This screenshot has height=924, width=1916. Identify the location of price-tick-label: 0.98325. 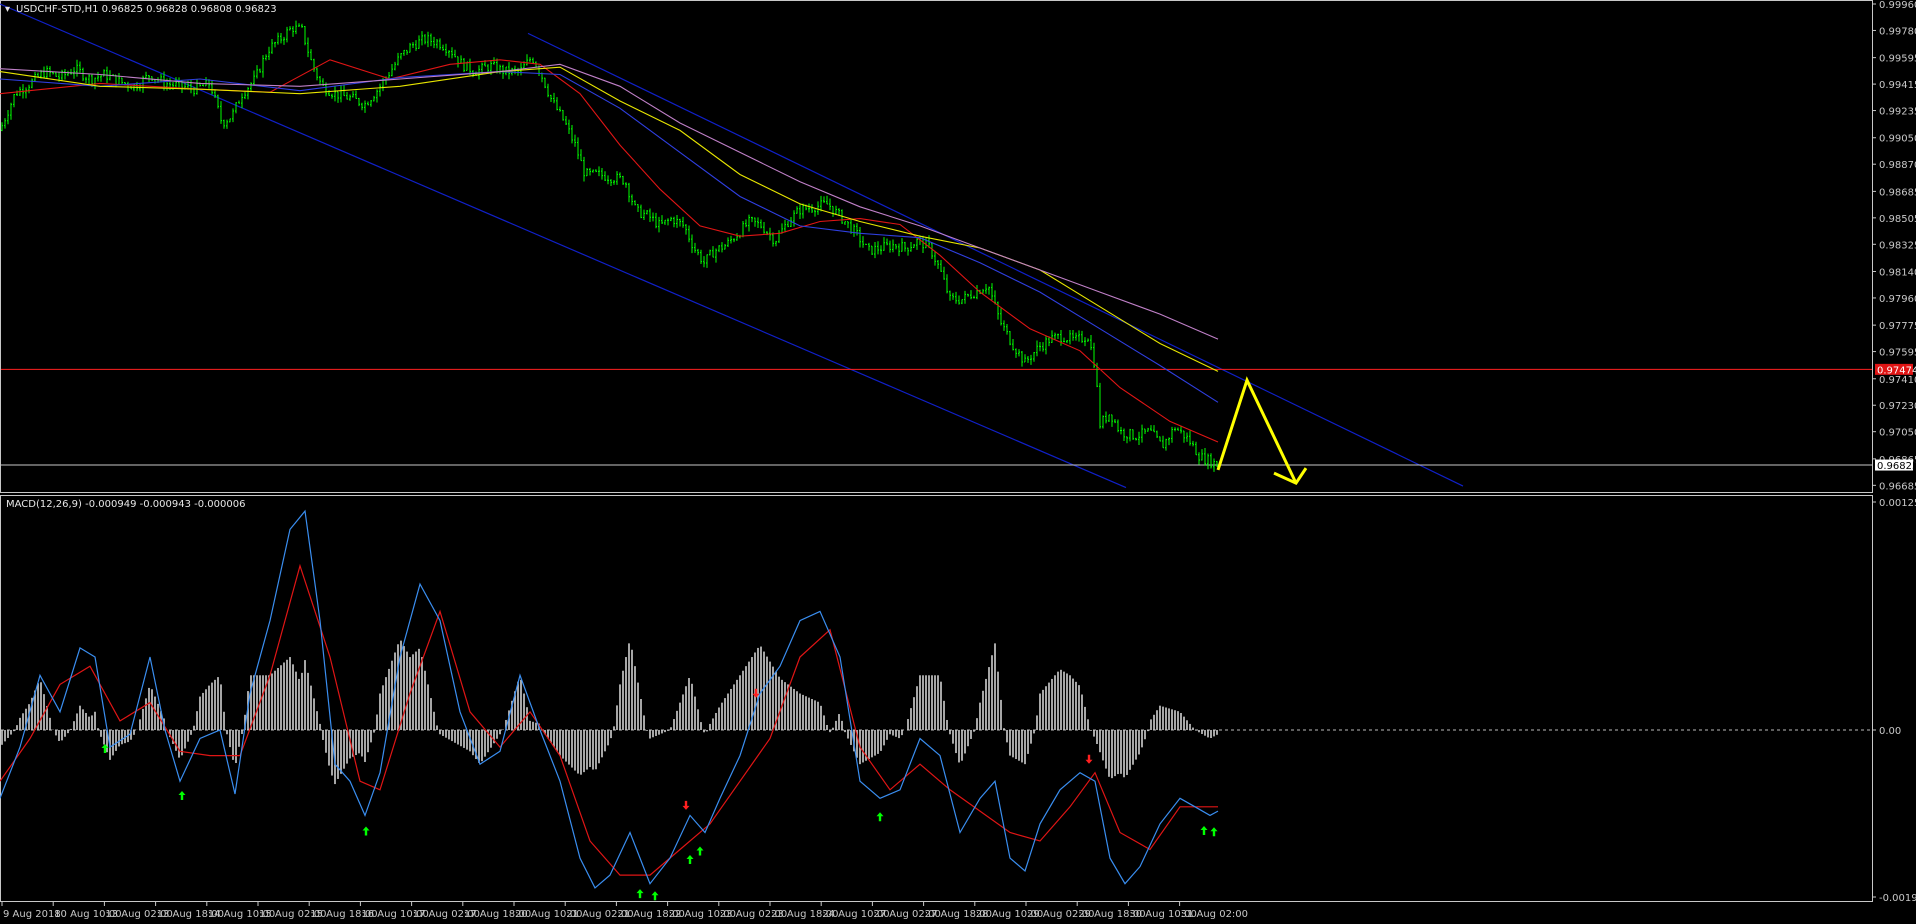
(1897, 245).